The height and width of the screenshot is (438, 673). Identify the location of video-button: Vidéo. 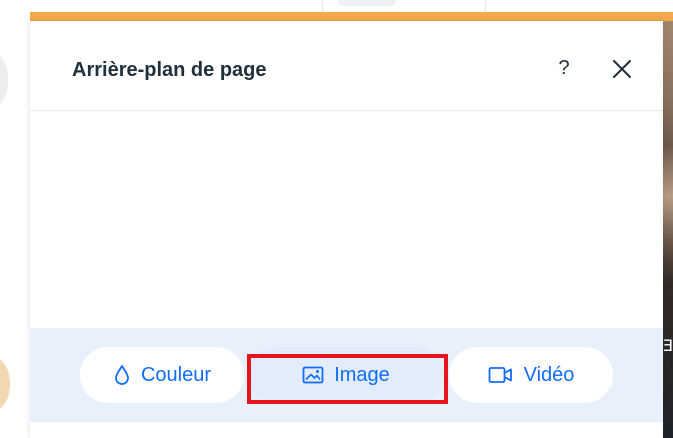
(531, 375).